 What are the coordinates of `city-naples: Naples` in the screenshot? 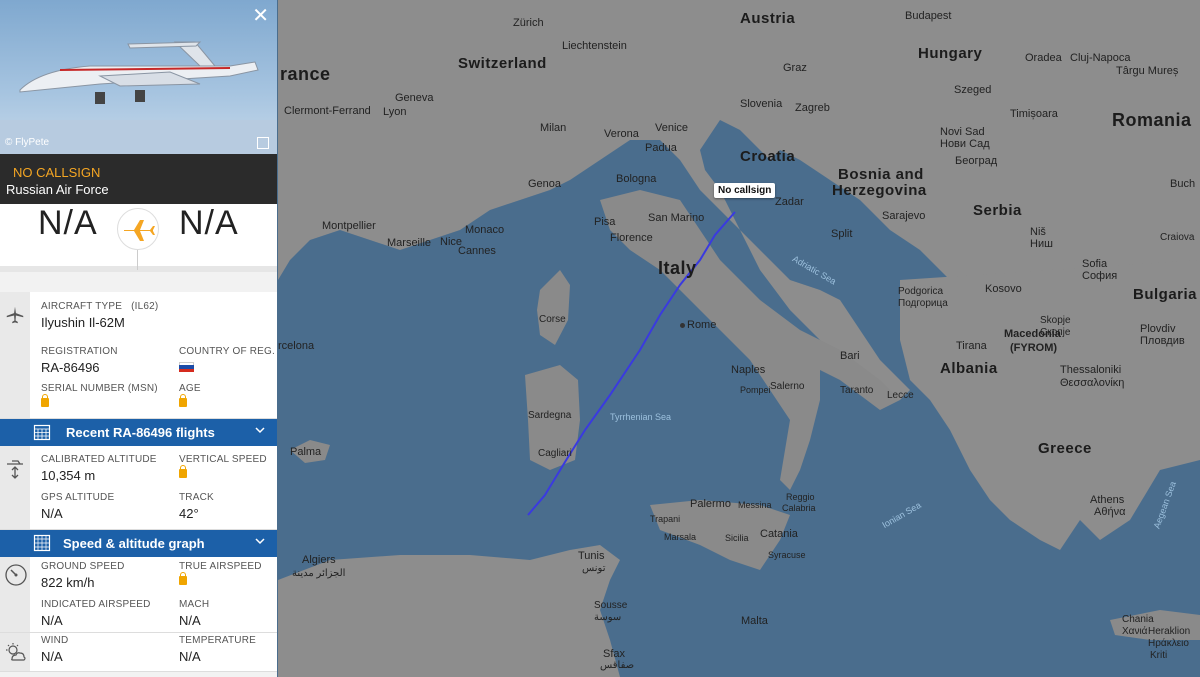 It's located at (748, 370).